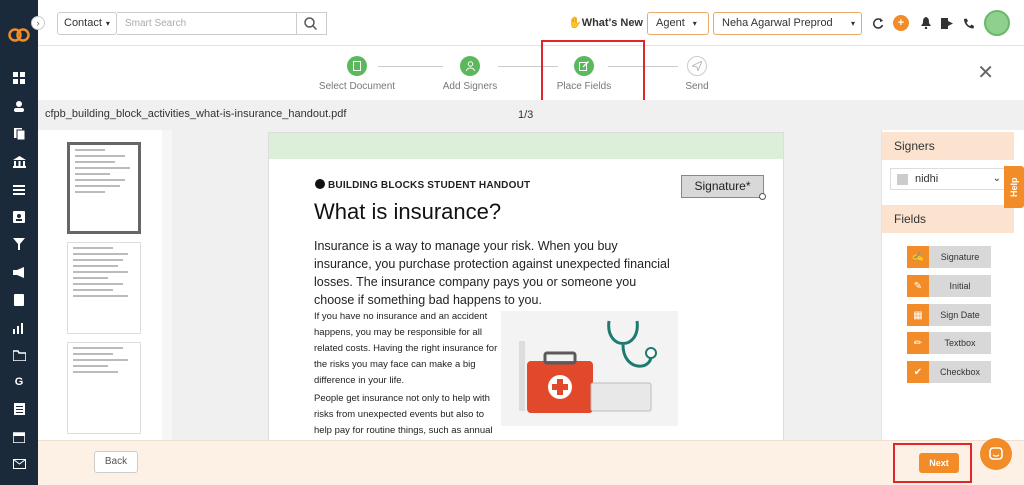  I want to click on signer-color-swatch, so click(902, 179).